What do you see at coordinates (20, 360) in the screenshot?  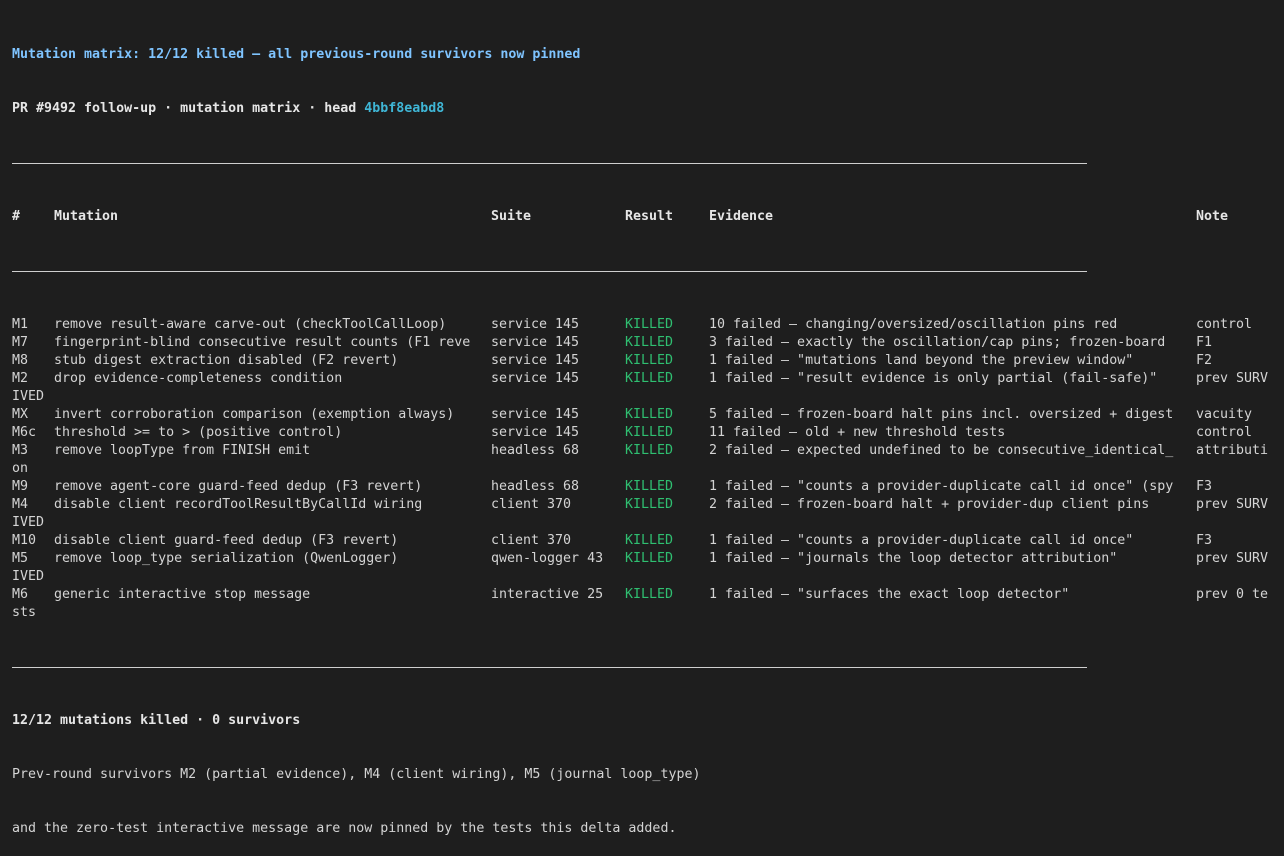 I see `row-id: M8` at bounding box center [20, 360].